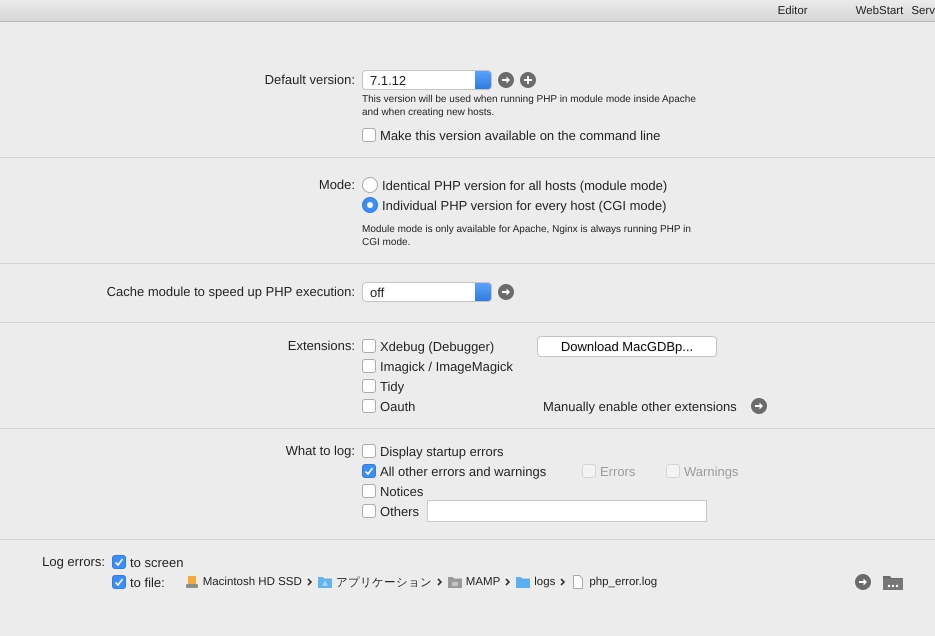 The image size is (935, 636). Describe the element at coordinates (793, 10) in the screenshot. I see `toolbar-tab: Editor` at that location.